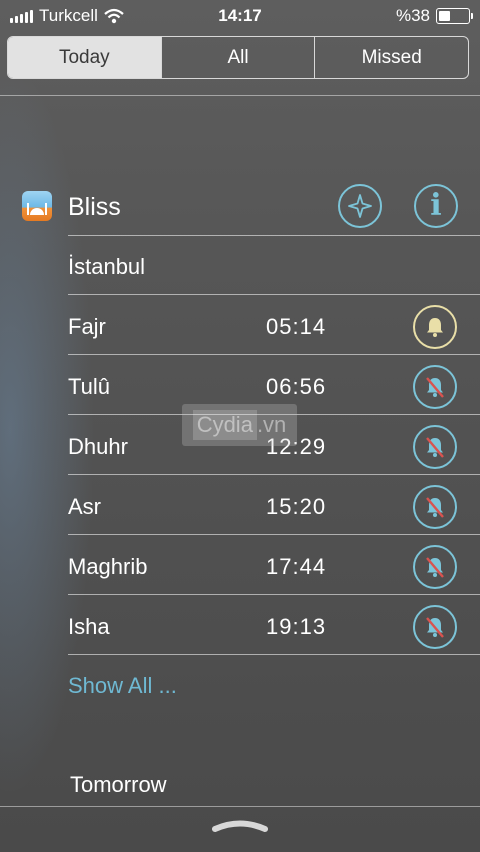  Describe the element at coordinates (37, 206) in the screenshot. I see `bliss-app-icon` at that location.